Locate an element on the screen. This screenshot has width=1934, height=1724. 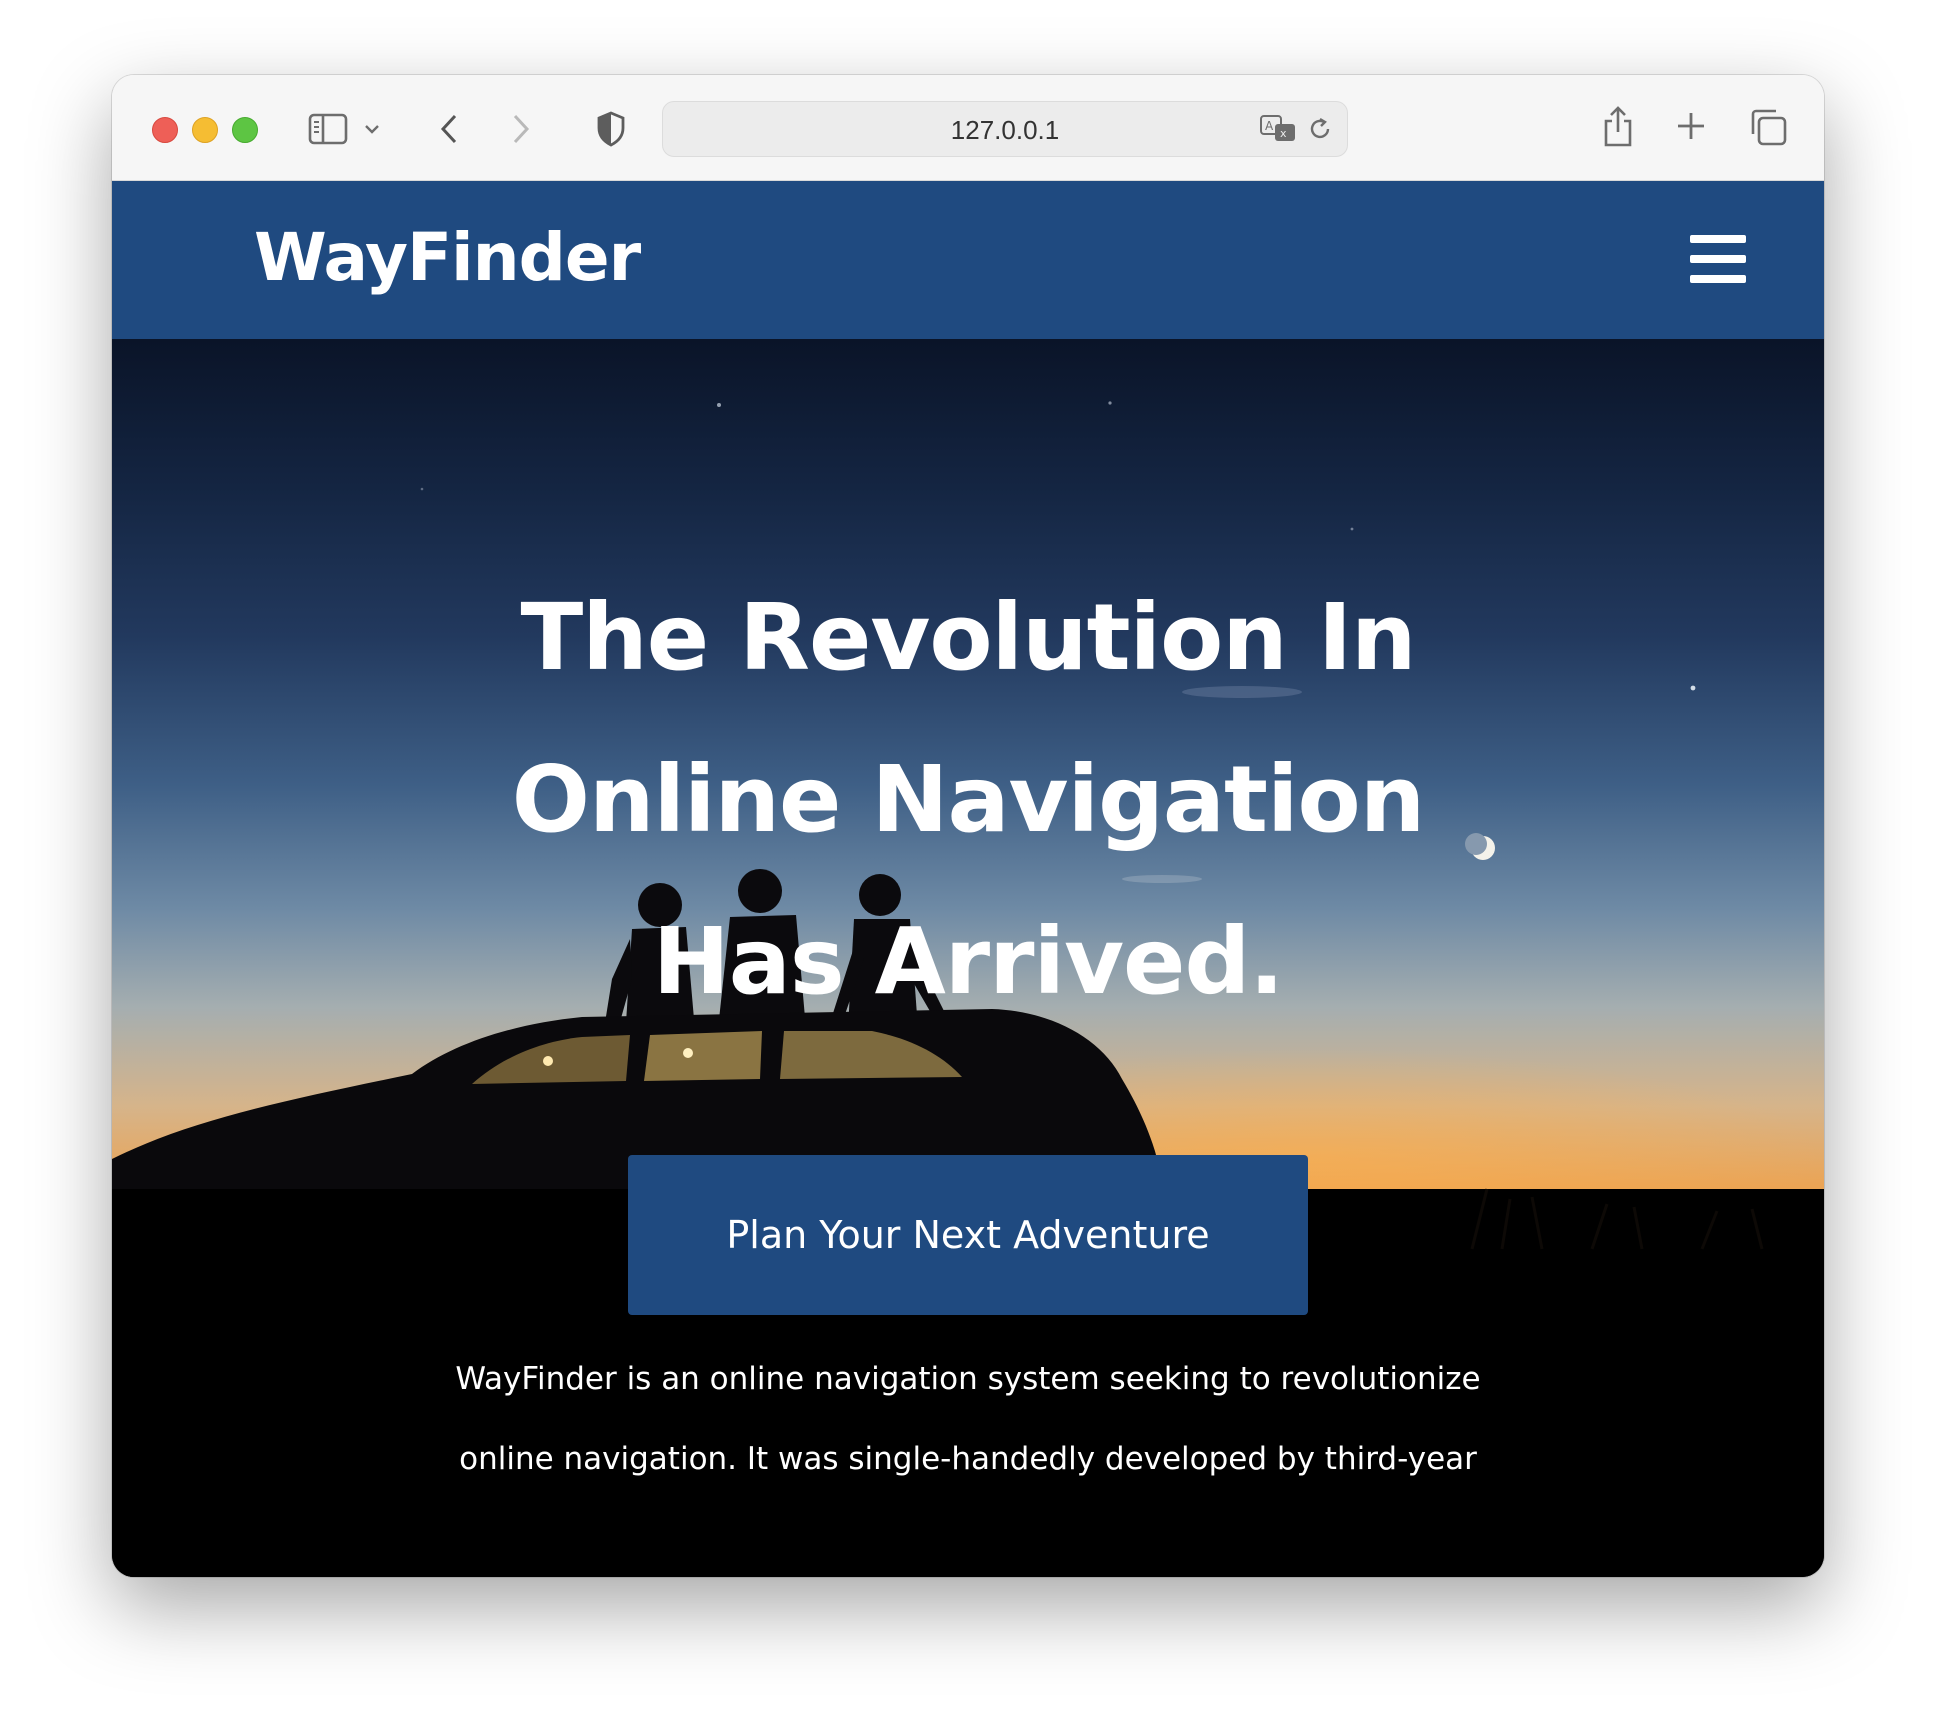
browser-toolbar: 127.0.0.1 A x is located at coordinates (968, 128).